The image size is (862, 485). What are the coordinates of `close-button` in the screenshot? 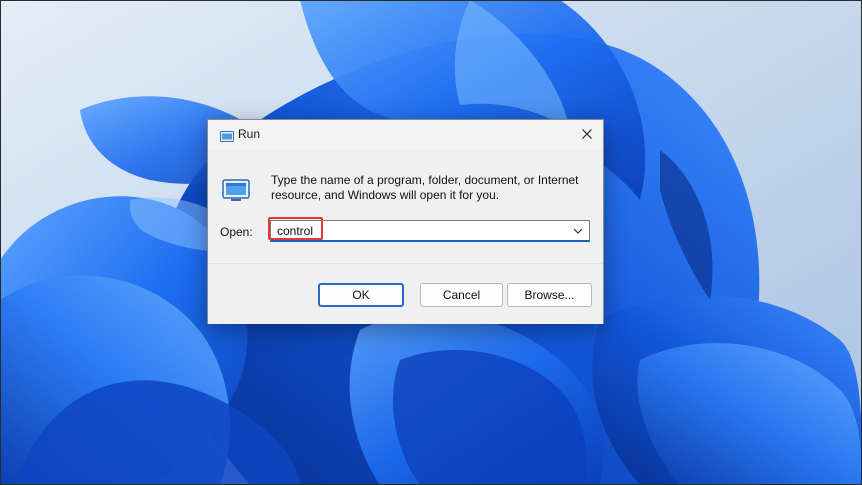 It's located at (587, 135).